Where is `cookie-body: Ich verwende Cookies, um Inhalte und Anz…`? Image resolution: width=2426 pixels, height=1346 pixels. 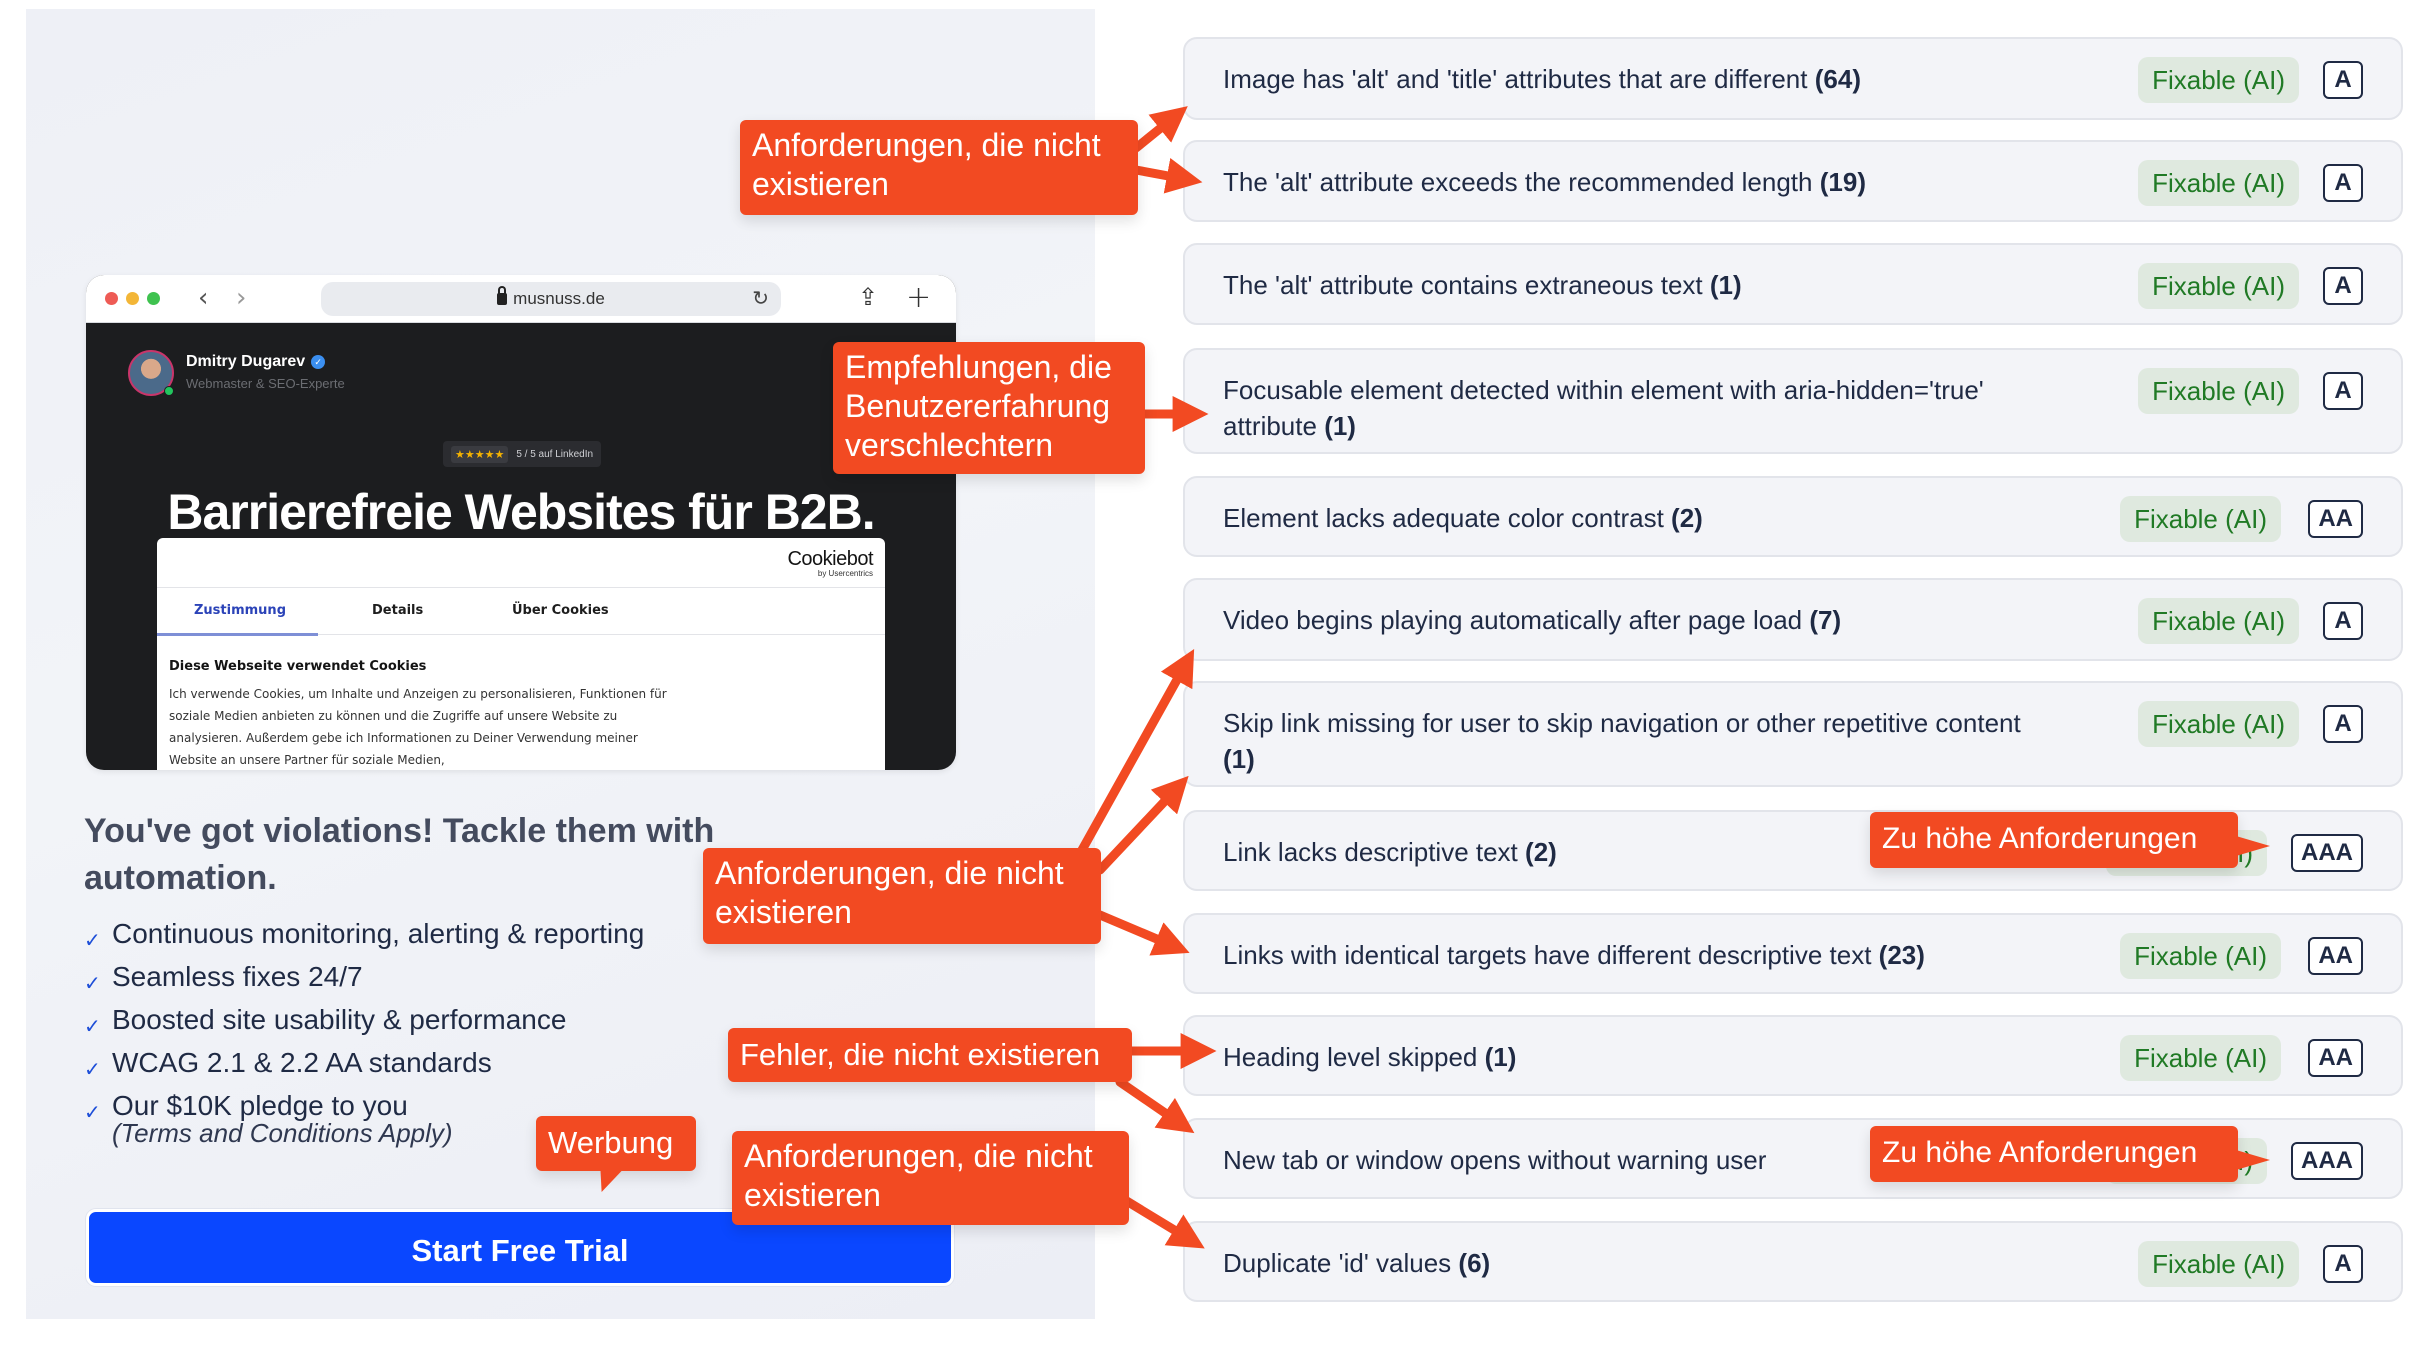
cookie-body: Ich verwende Cookies, um Inhalte und Anz… is located at coordinates (418, 727).